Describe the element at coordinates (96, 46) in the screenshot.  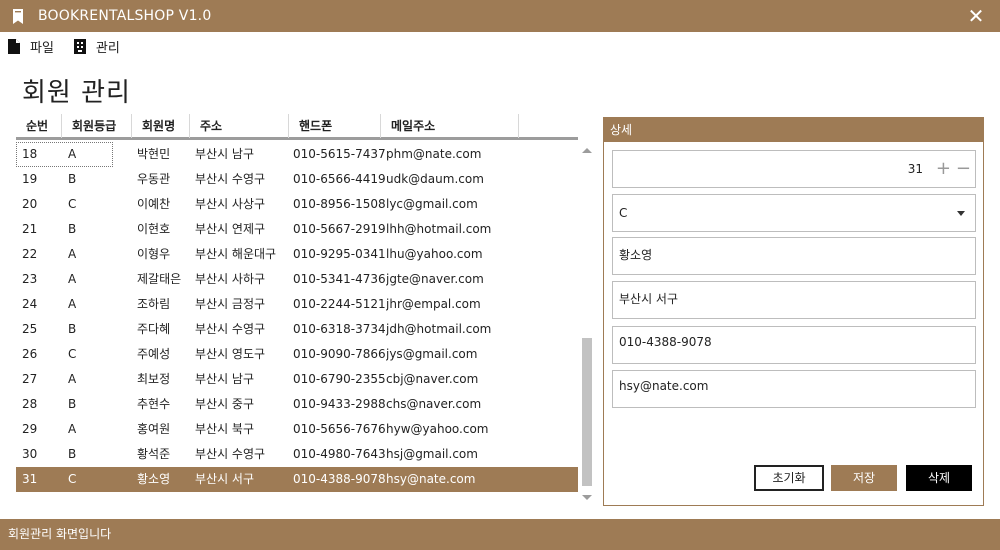
I see `menu-manage: 관리` at that location.